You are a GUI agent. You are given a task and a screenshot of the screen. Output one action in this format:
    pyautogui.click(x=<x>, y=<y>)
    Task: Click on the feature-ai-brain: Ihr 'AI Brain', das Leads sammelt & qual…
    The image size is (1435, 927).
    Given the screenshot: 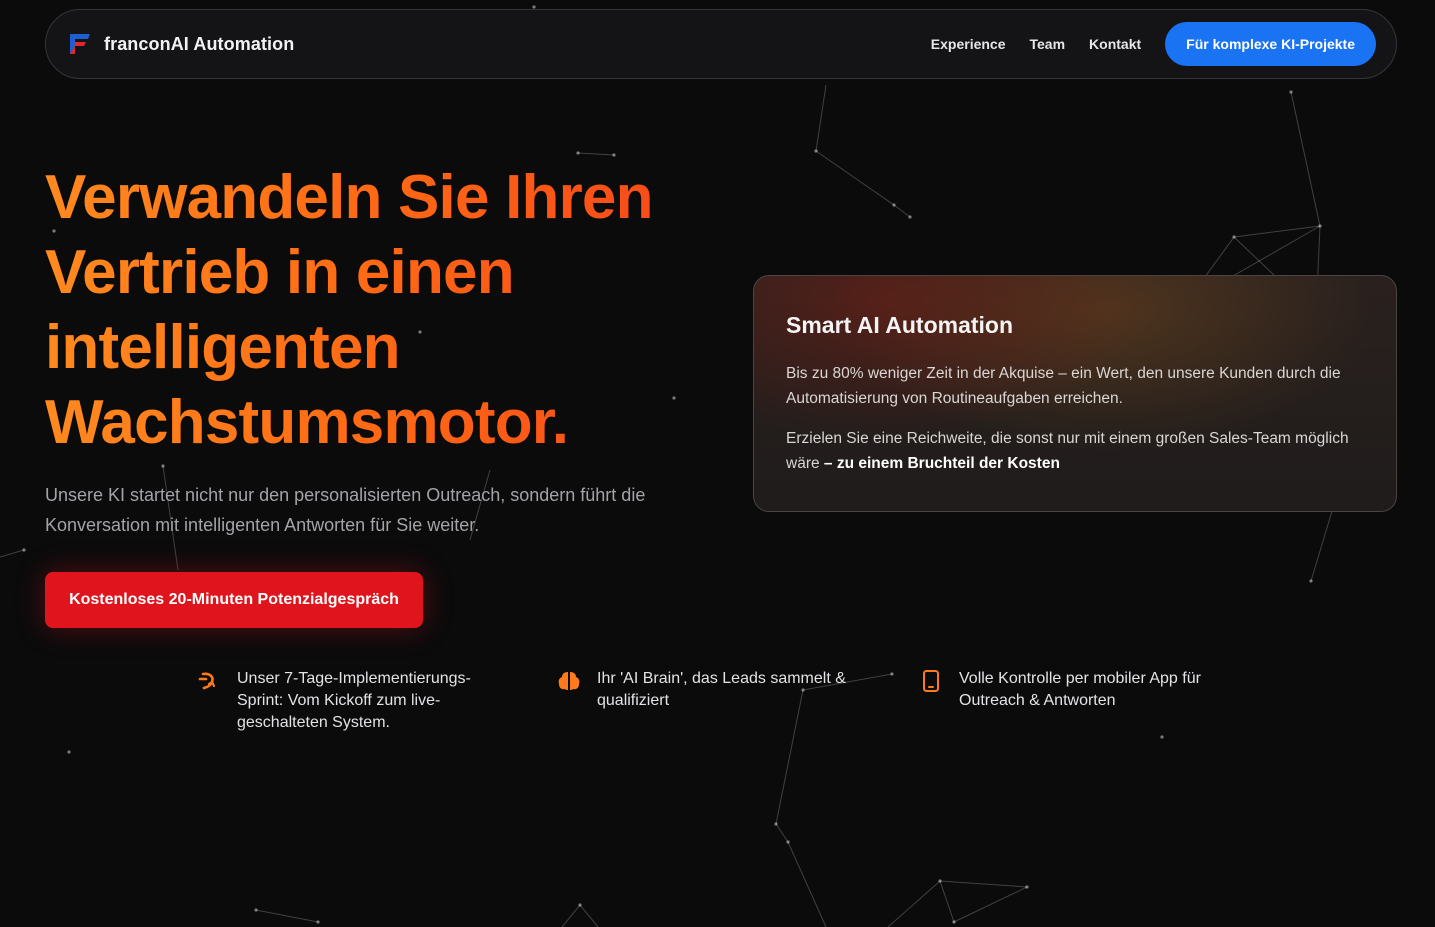 What is the action you would take?
    pyautogui.click(x=717, y=690)
    